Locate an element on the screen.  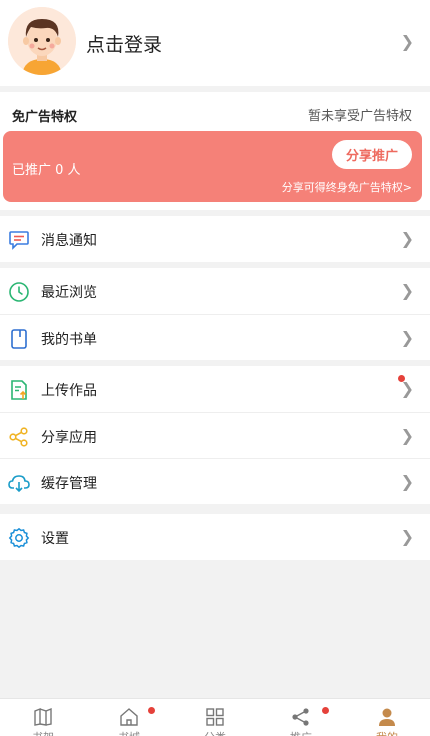
menu-item-cache: 缓存管理 ❯ is located at coordinates (215, 481).